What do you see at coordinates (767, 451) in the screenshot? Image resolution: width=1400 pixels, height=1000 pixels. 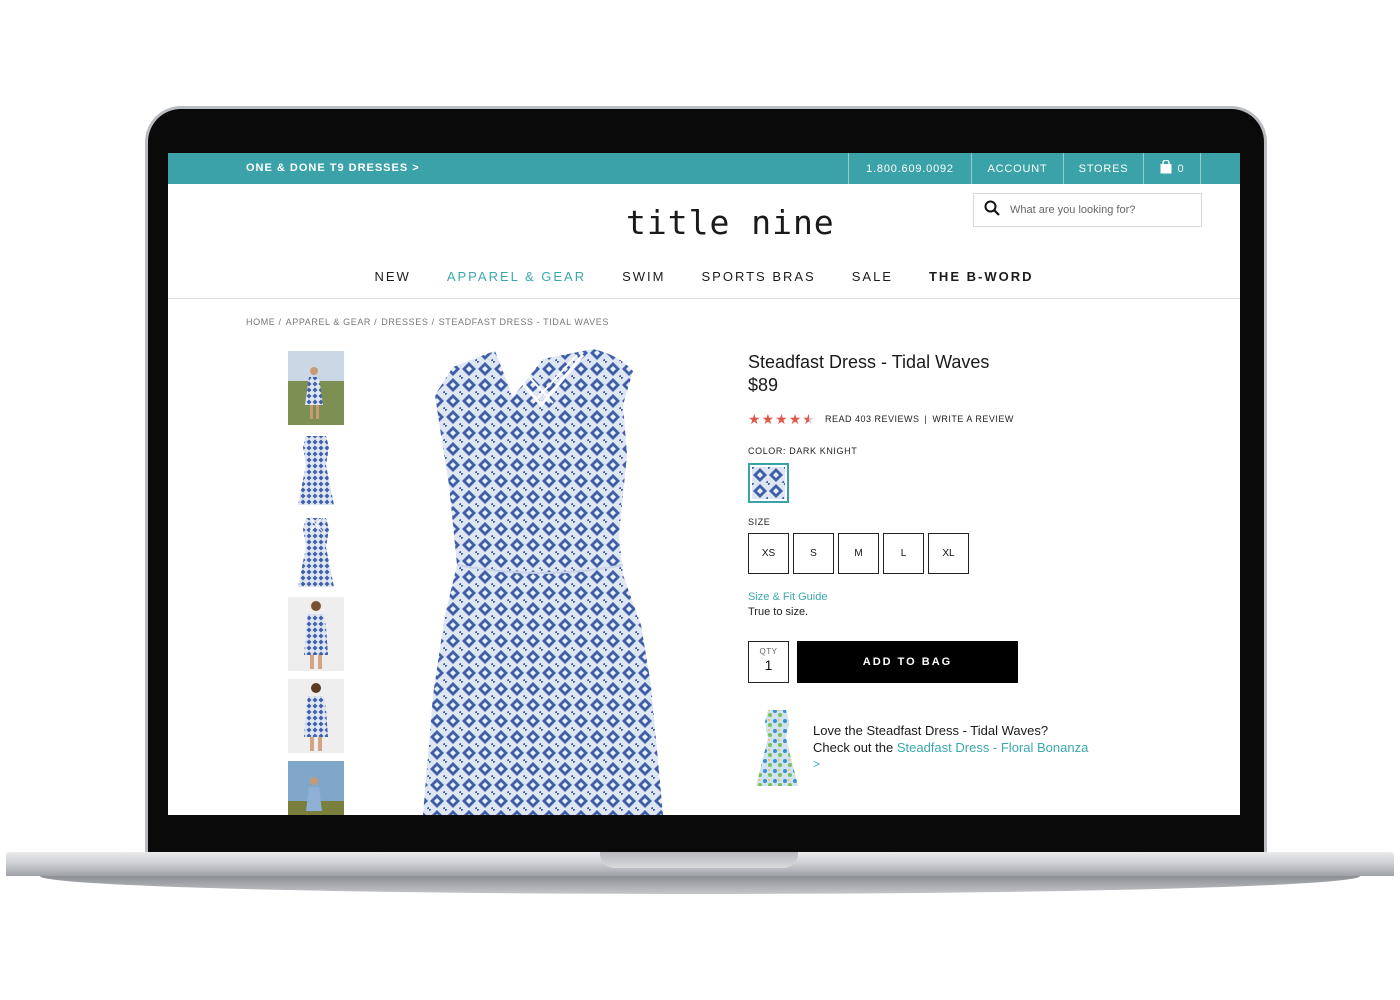 I see `color-label: COLOR:` at bounding box center [767, 451].